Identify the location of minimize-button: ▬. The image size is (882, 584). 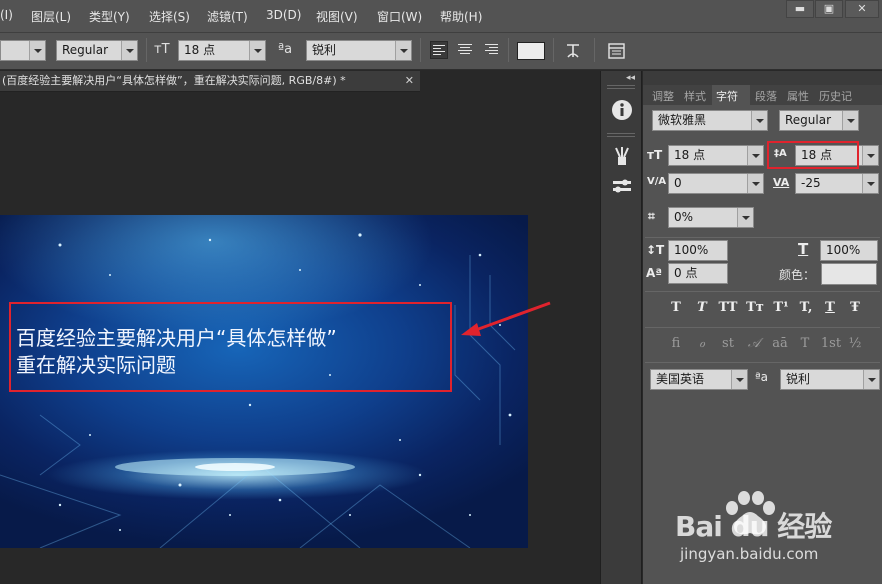
(800, 9).